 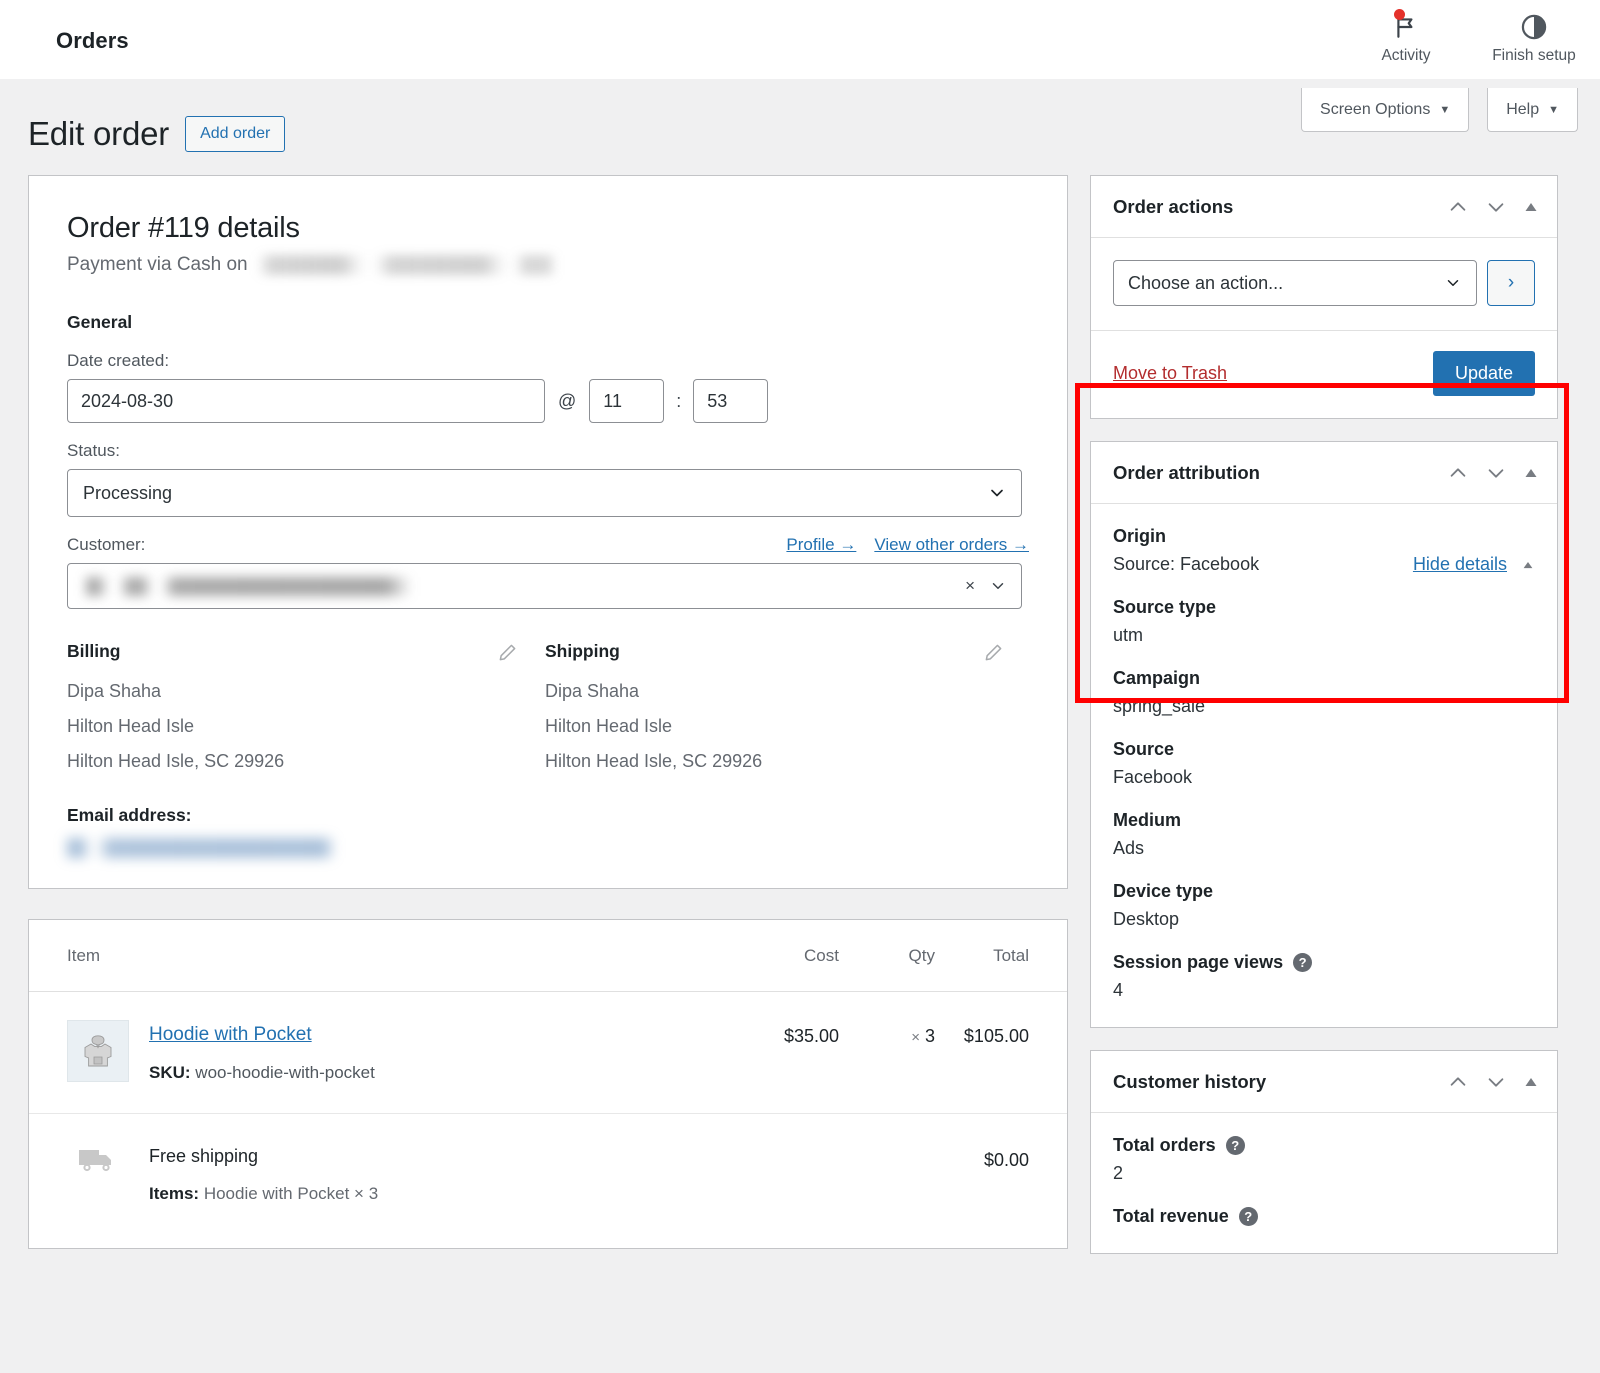 What do you see at coordinates (1324, 962) in the screenshot?
I see `session-page-views-label: Session page views ?` at bounding box center [1324, 962].